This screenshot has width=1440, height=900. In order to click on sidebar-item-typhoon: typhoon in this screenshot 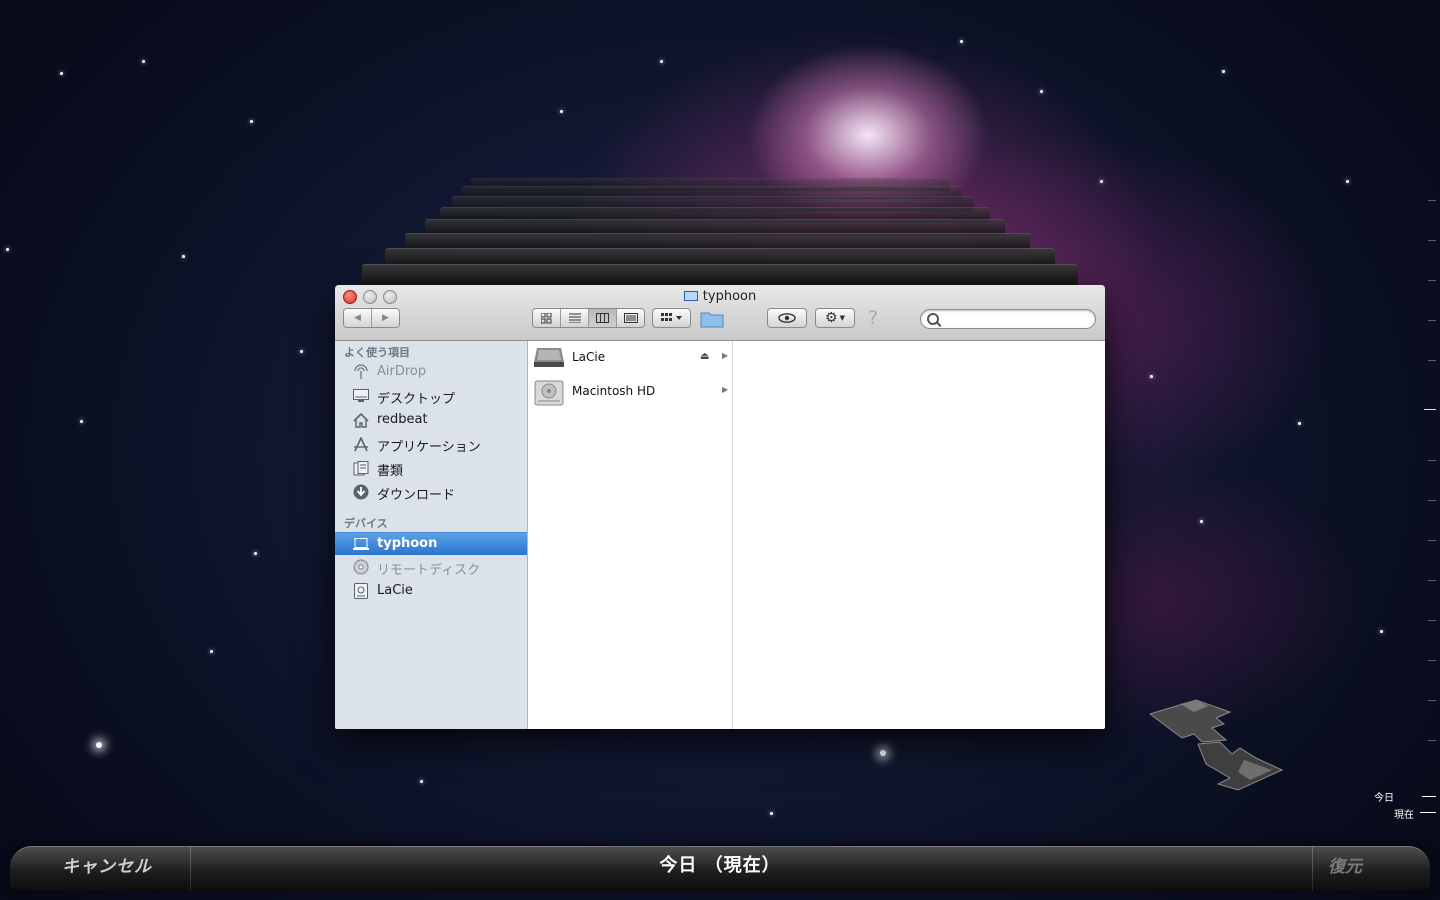, I will do `click(431, 543)`.